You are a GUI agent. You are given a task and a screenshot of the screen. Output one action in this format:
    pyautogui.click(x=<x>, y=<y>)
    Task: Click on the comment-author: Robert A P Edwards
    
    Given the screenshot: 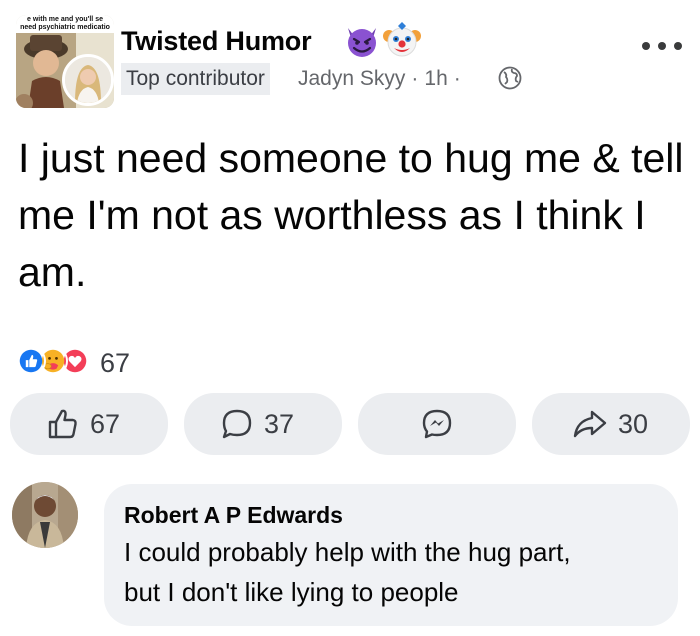 What is the action you would take?
    pyautogui.click(x=233, y=515)
    